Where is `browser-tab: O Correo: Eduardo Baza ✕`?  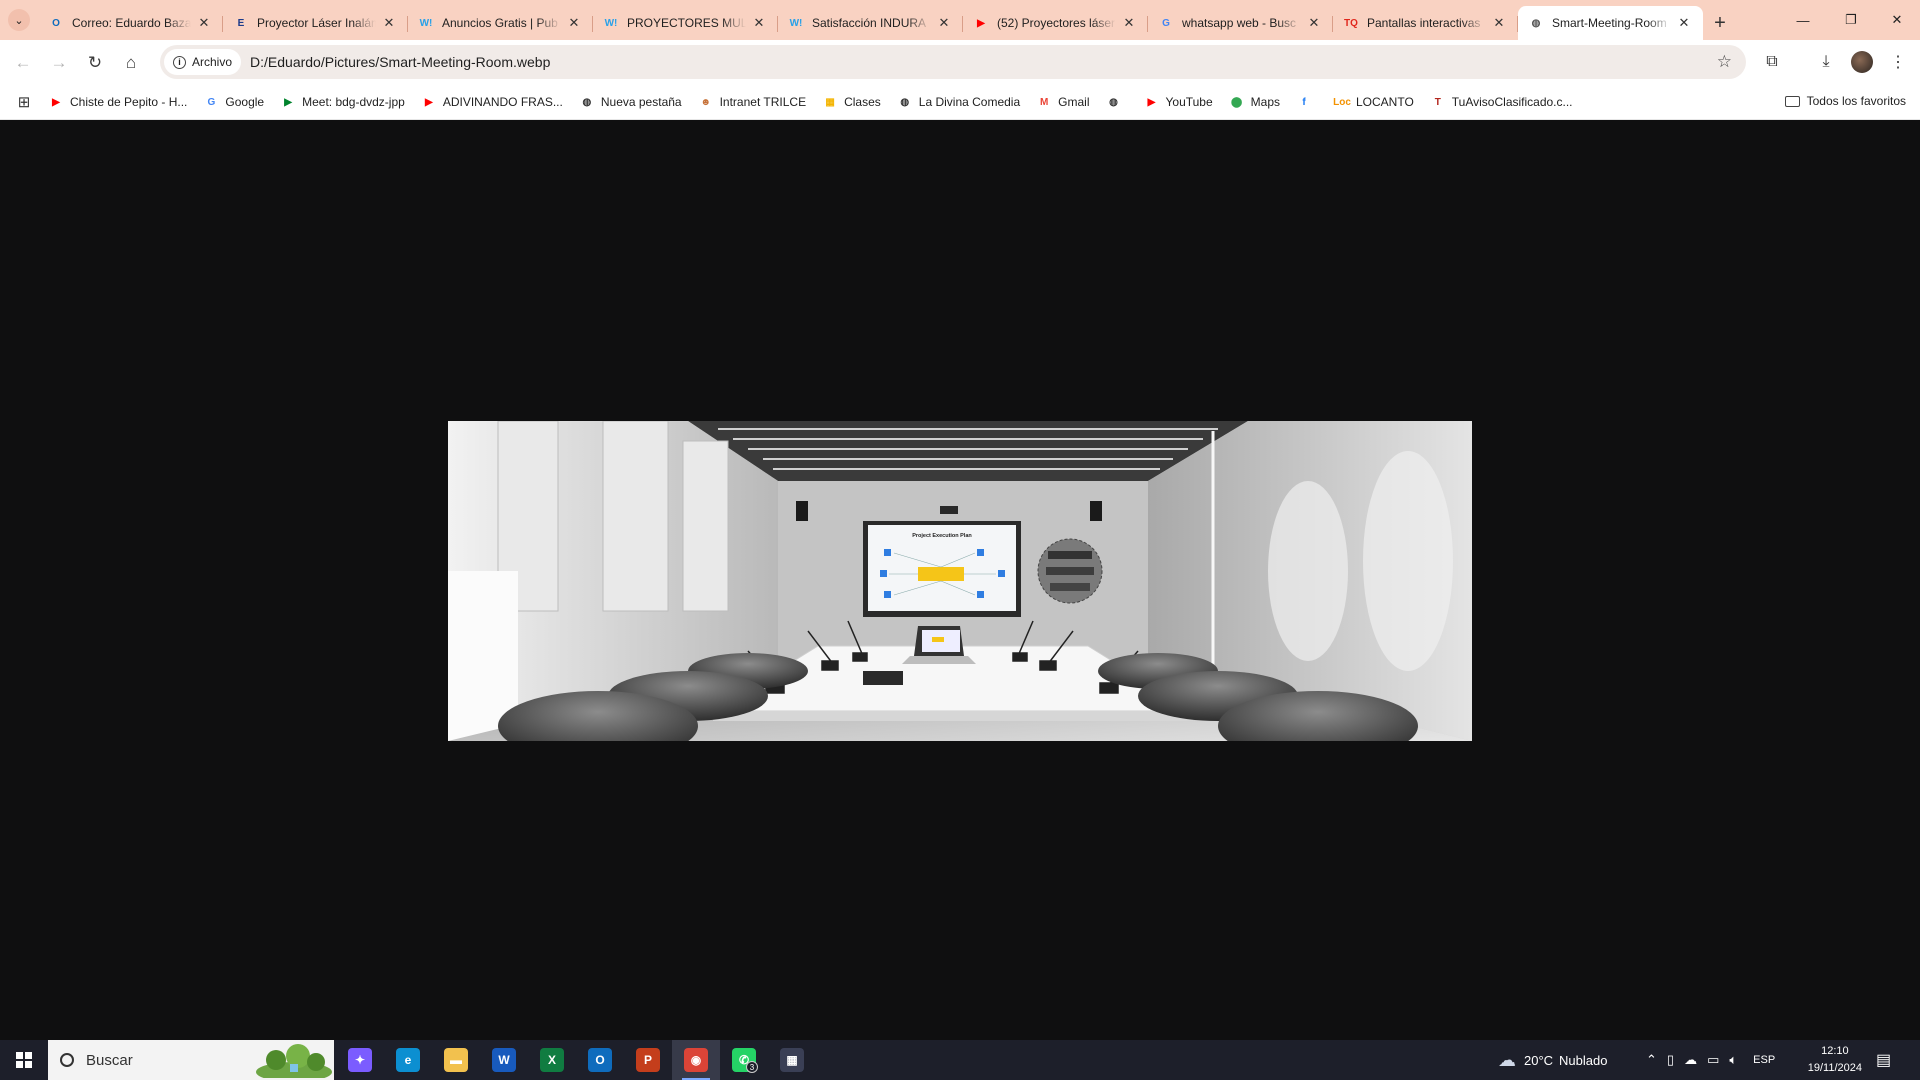
browser-tab: O Correo: Eduardo Baza ✕ is located at coordinates (130, 23).